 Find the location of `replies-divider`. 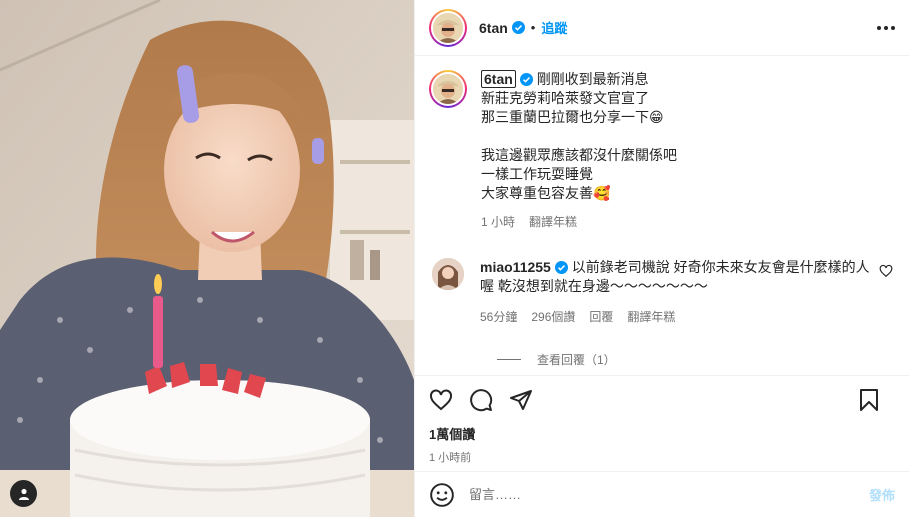

replies-divider is located at coordinates (509, 359).